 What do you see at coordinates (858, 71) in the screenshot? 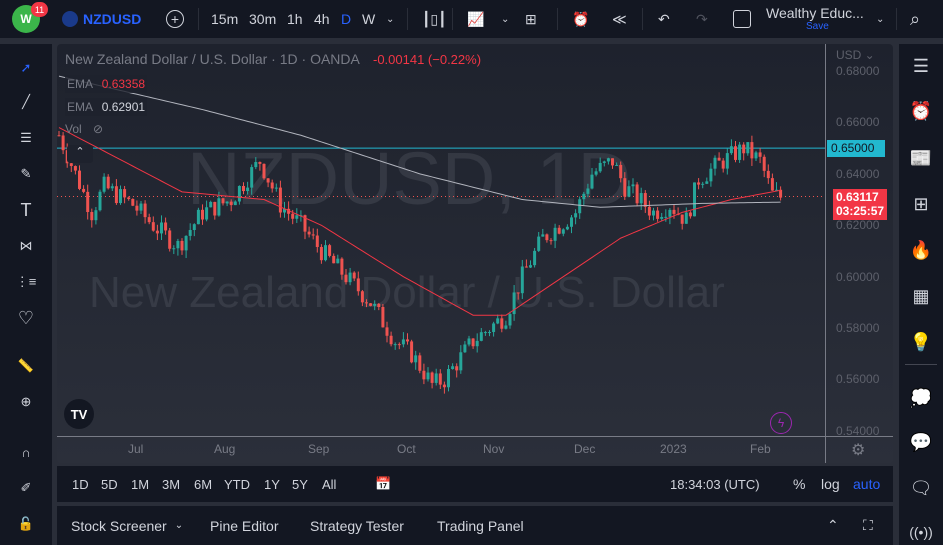
I see `price-axis-label: 0.68000` at bounding box center [858, 71].